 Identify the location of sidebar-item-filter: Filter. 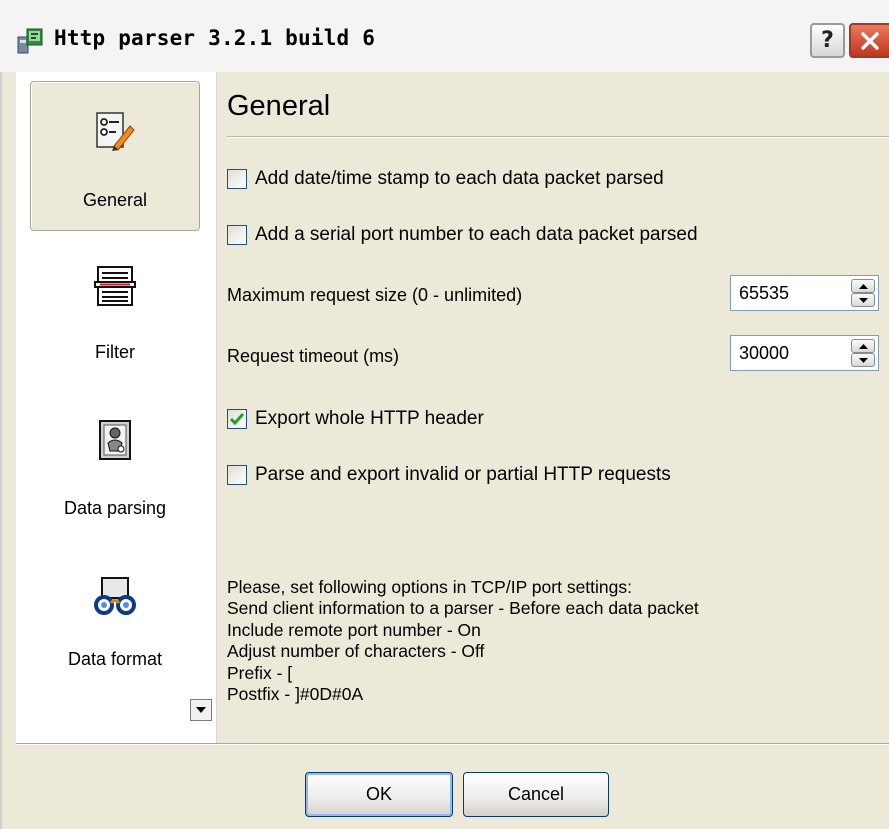
(115, 317).